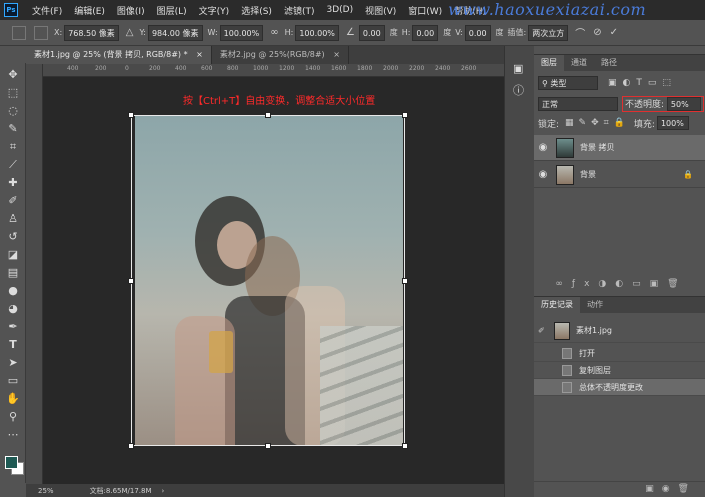  What do you see at coordinates (181, 68) in the screenshot?
I see `ruler-tick: 400` at bounding box center [181, 68].